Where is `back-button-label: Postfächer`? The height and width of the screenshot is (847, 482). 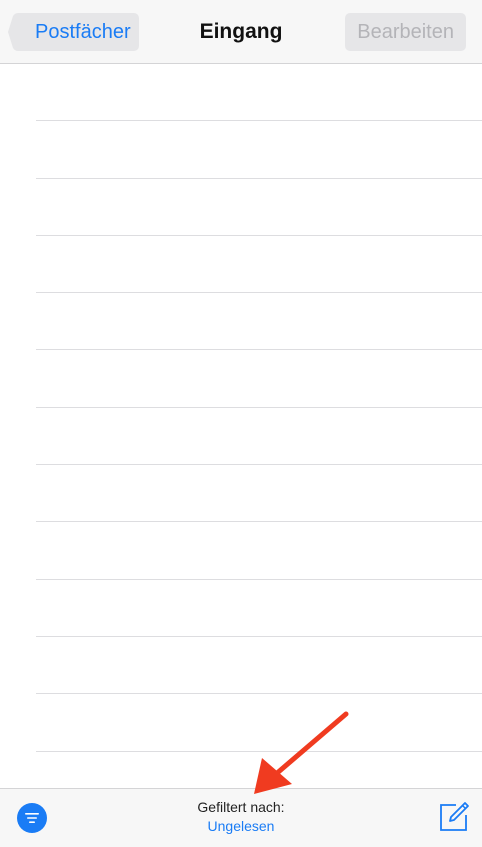
back-button-label: Postfächer is located at coordinates (83, 32).